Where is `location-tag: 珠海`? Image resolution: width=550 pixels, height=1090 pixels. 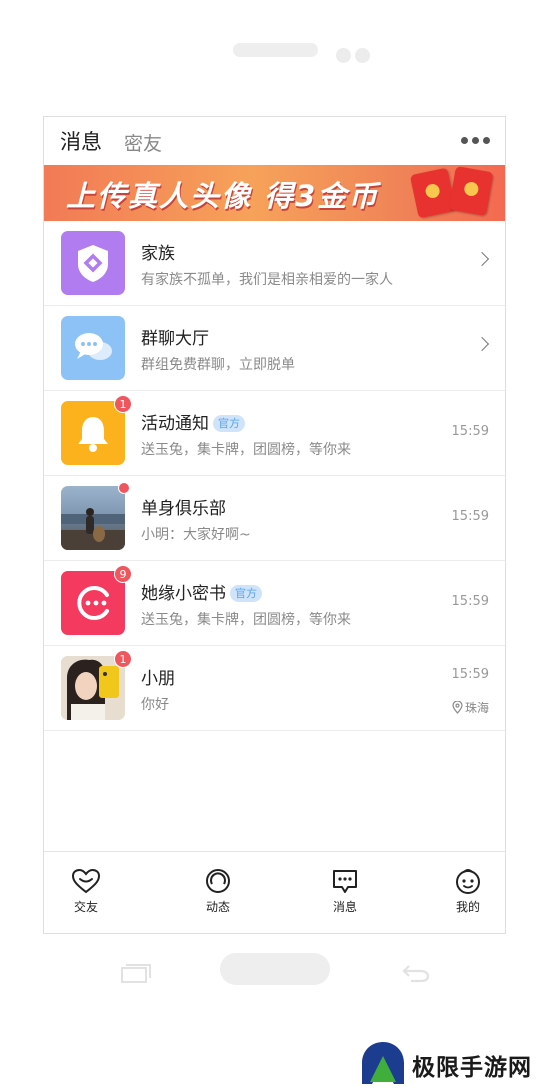 location-tag: 珠海 is located at coordinates (470, 707).